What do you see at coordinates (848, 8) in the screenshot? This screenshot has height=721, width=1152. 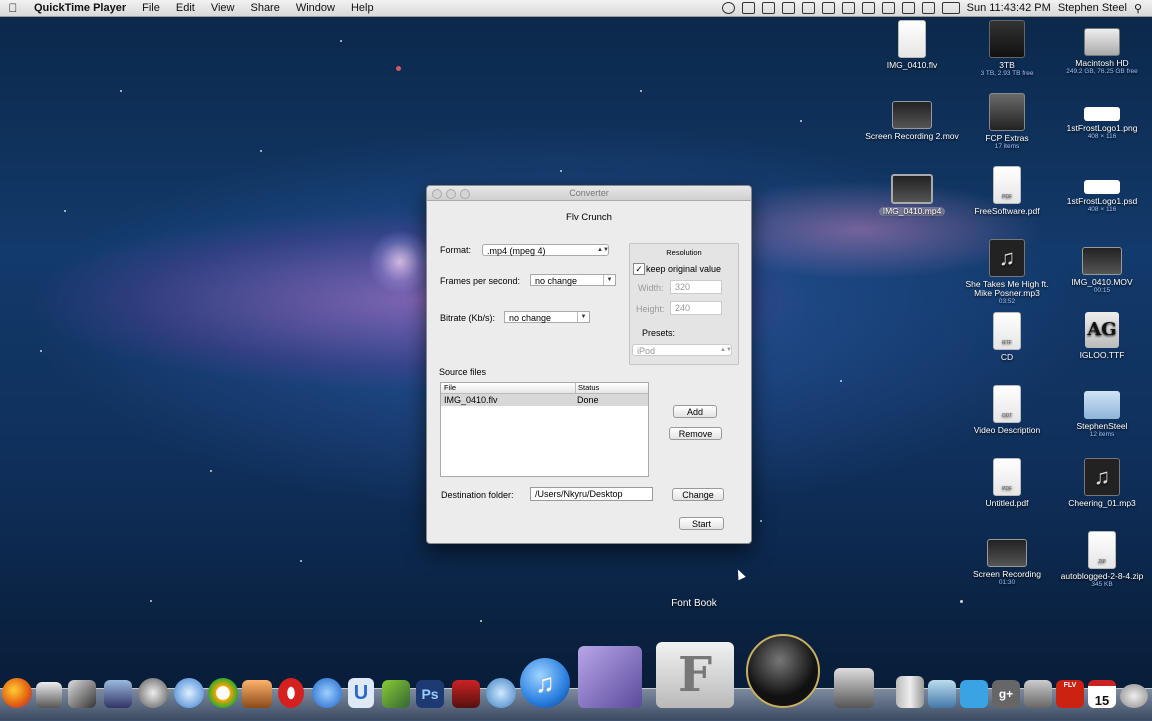 I see `screen-status-icon` at bounding box center [848, 8].